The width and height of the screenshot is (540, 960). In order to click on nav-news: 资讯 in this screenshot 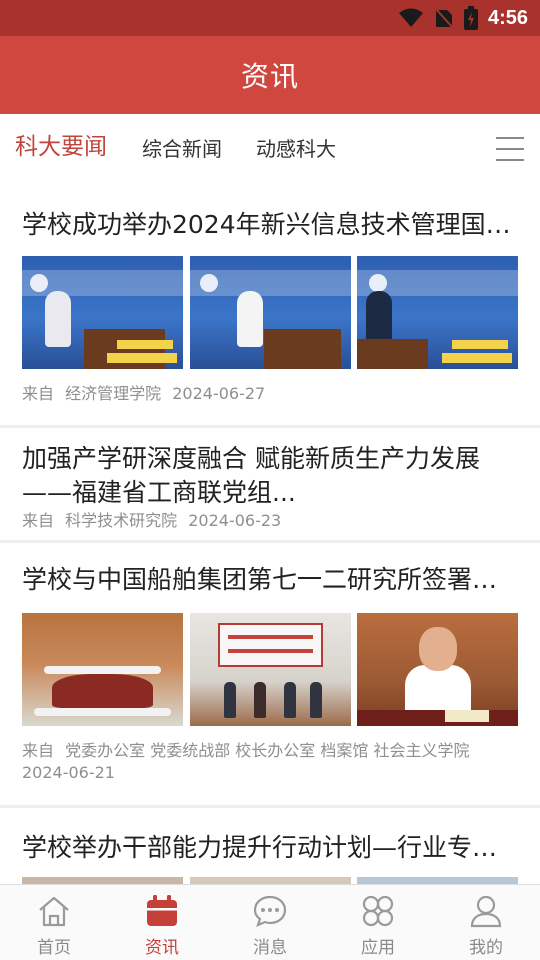, I will do `click(162, 922)`.